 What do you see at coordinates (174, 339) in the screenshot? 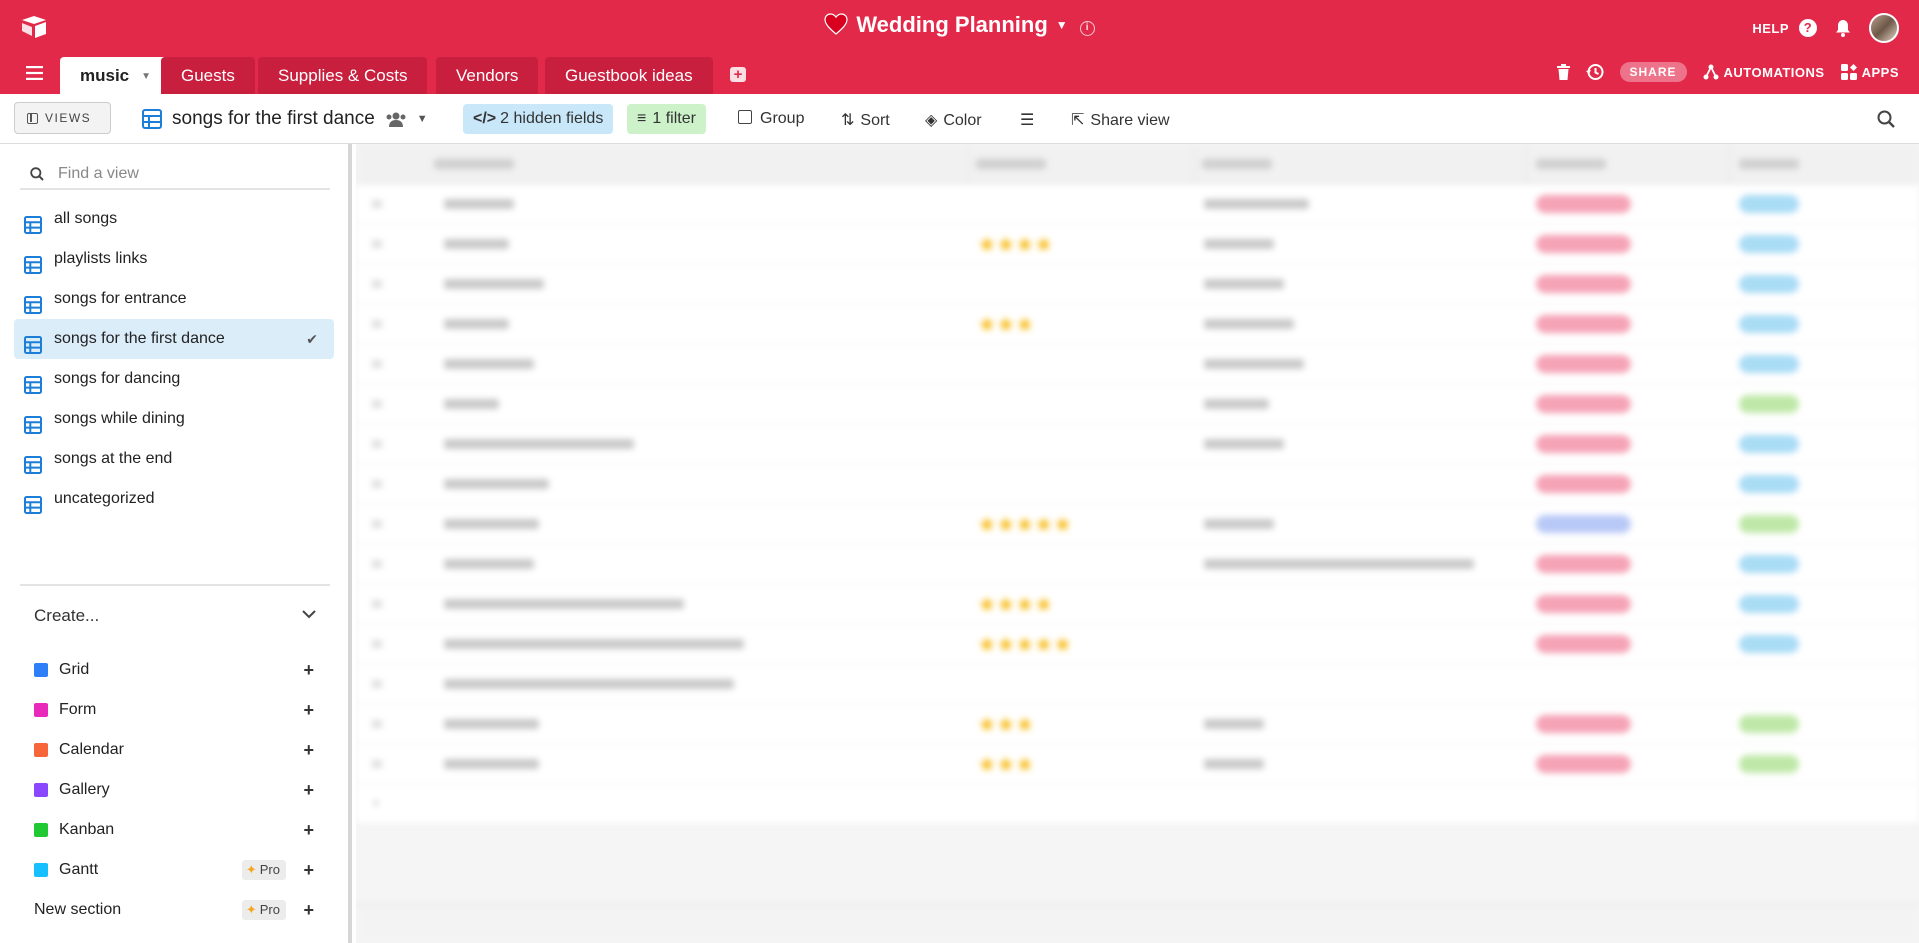
I see `view-item-songs-for-the-first-dance: songs for the first dance ✔` at bounding box center [174, 339].